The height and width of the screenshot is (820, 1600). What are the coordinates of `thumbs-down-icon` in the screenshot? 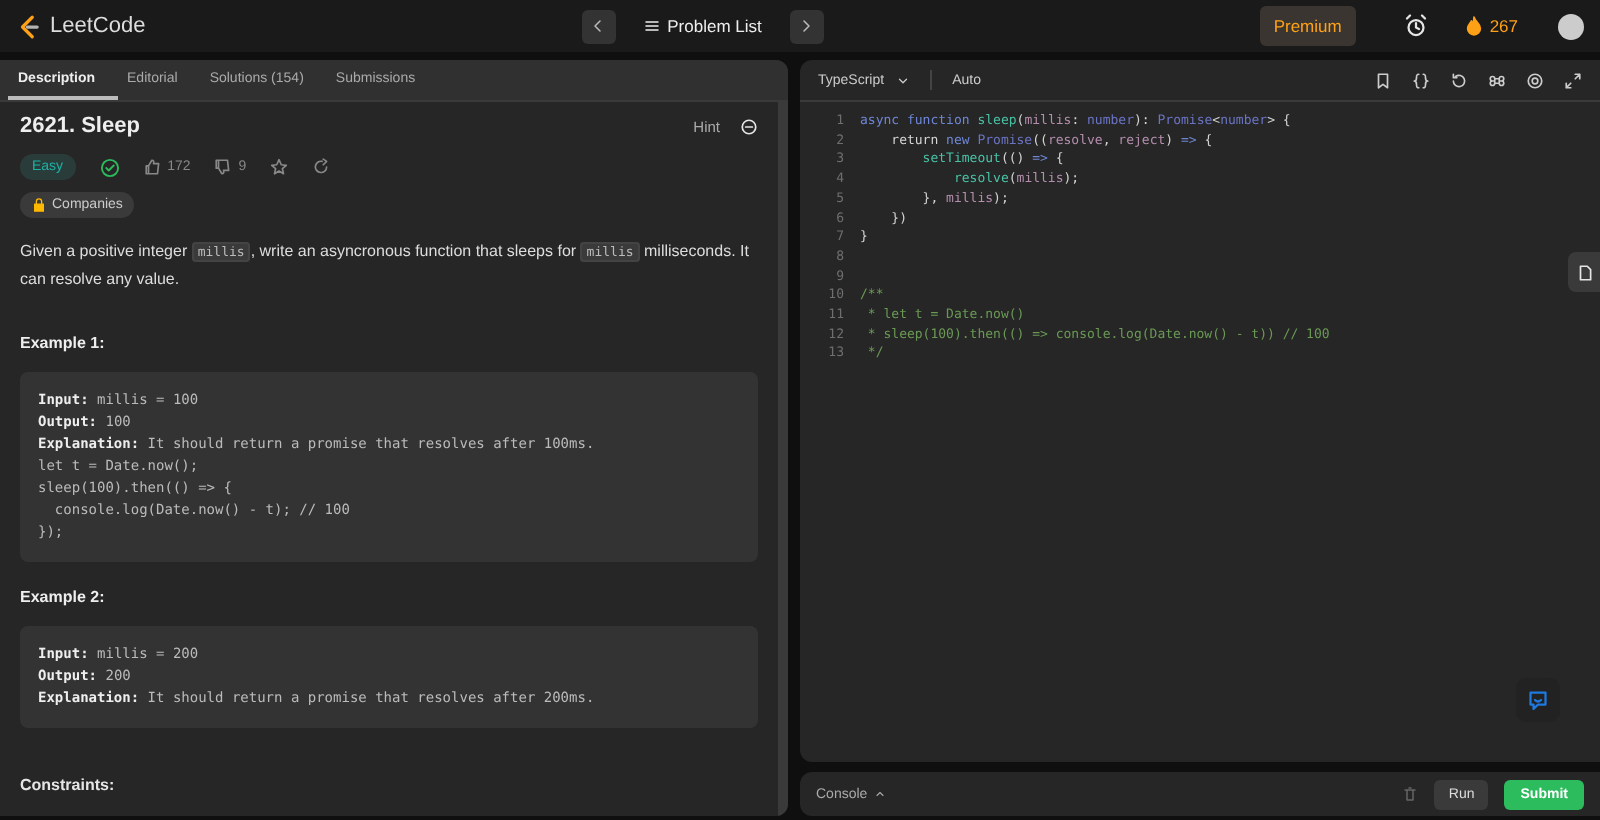 It's located at (223, 167).